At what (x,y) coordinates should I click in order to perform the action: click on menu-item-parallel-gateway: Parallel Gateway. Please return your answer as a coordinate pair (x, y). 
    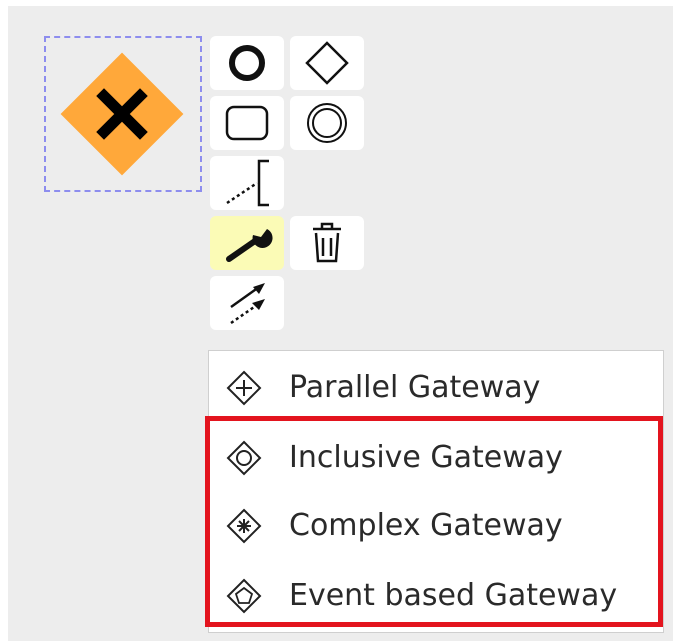
    Looking at the image, I should click on (436, 388).